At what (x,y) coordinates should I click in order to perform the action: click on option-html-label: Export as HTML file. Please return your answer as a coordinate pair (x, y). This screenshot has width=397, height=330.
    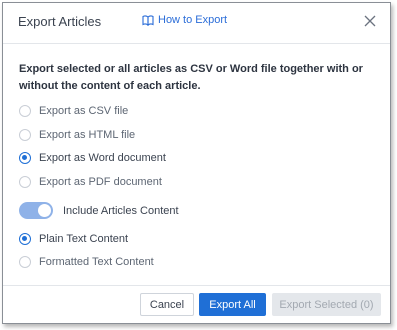
    Looking at the image, I should click on (87, 135).